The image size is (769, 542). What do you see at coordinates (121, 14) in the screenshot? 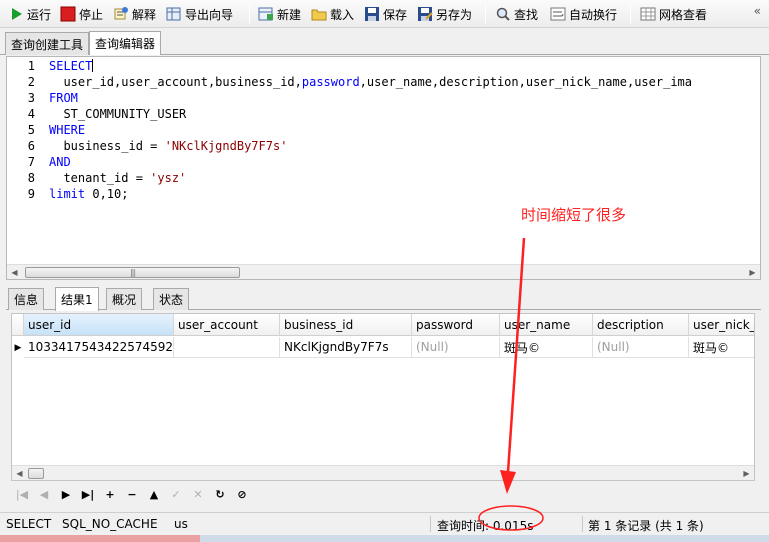
I see `explain-icon` at bounding box center [121, 14].